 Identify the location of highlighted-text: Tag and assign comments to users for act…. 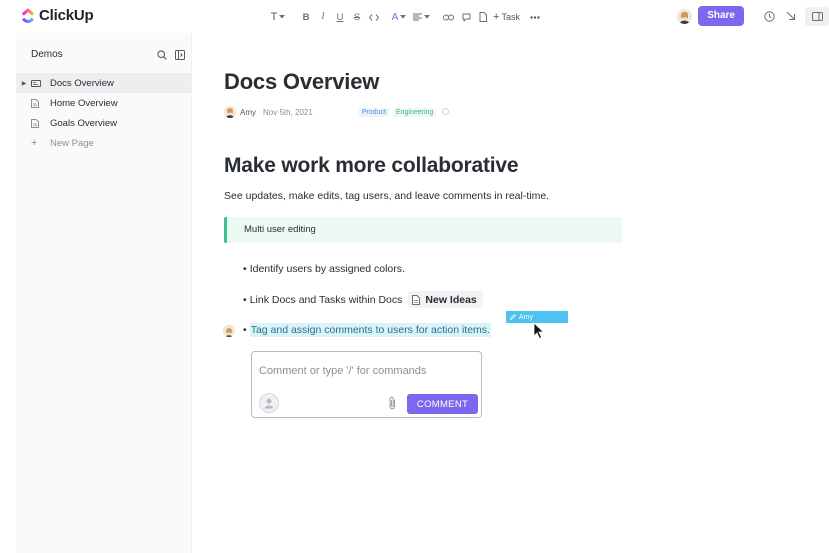
(370, 330).